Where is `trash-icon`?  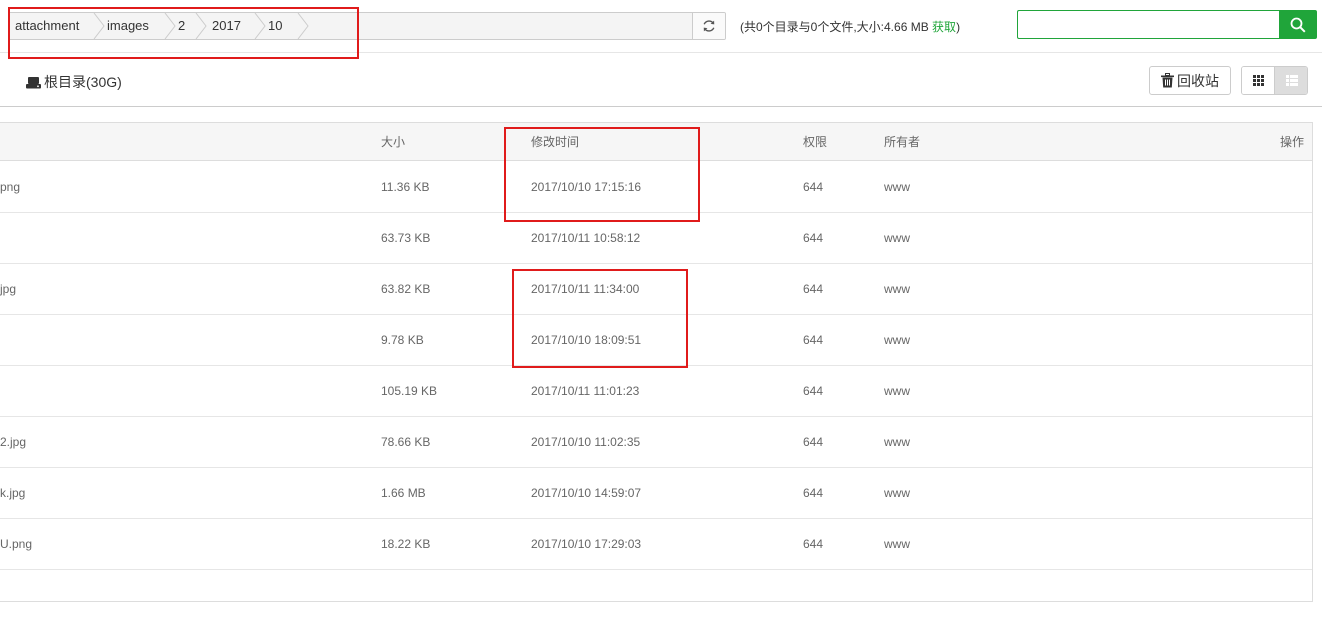 trash-icon is located at coordinates (1167, 80).